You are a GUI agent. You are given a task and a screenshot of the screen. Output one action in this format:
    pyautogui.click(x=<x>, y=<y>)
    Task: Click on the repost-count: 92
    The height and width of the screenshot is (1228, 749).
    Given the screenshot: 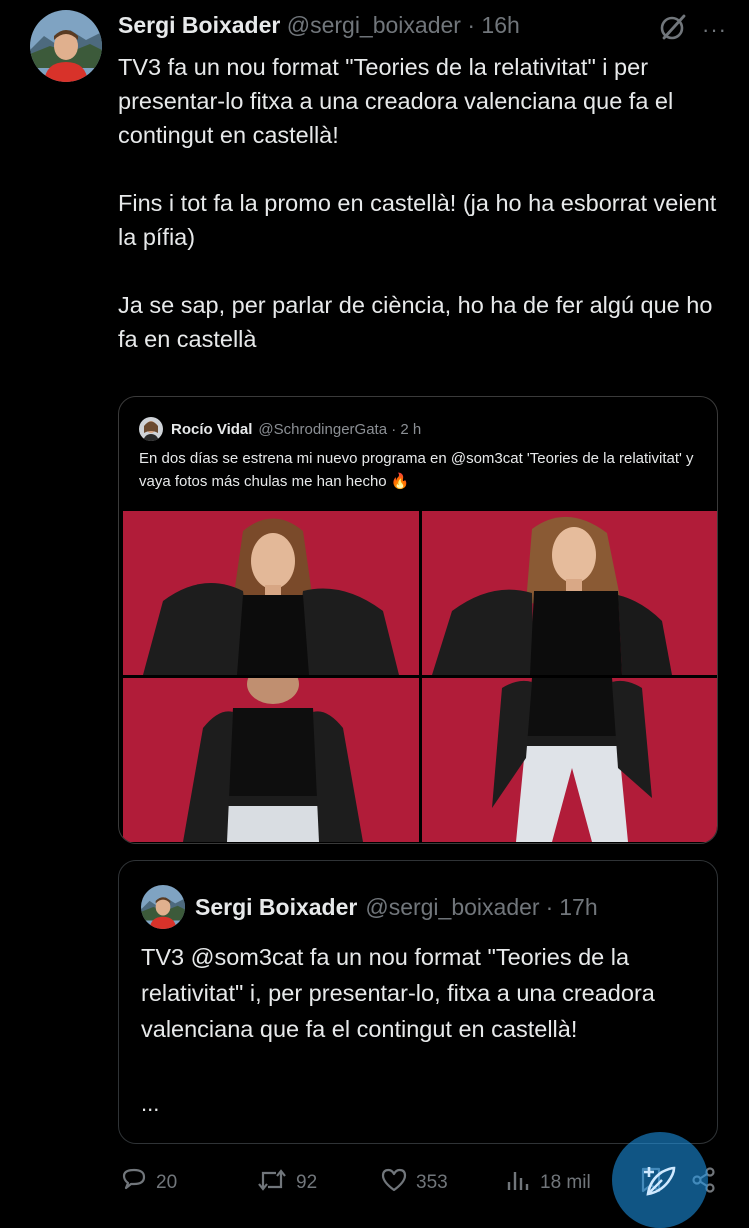 What is the action you would take?
    pyautogui.click(x=307, y=1182)
    